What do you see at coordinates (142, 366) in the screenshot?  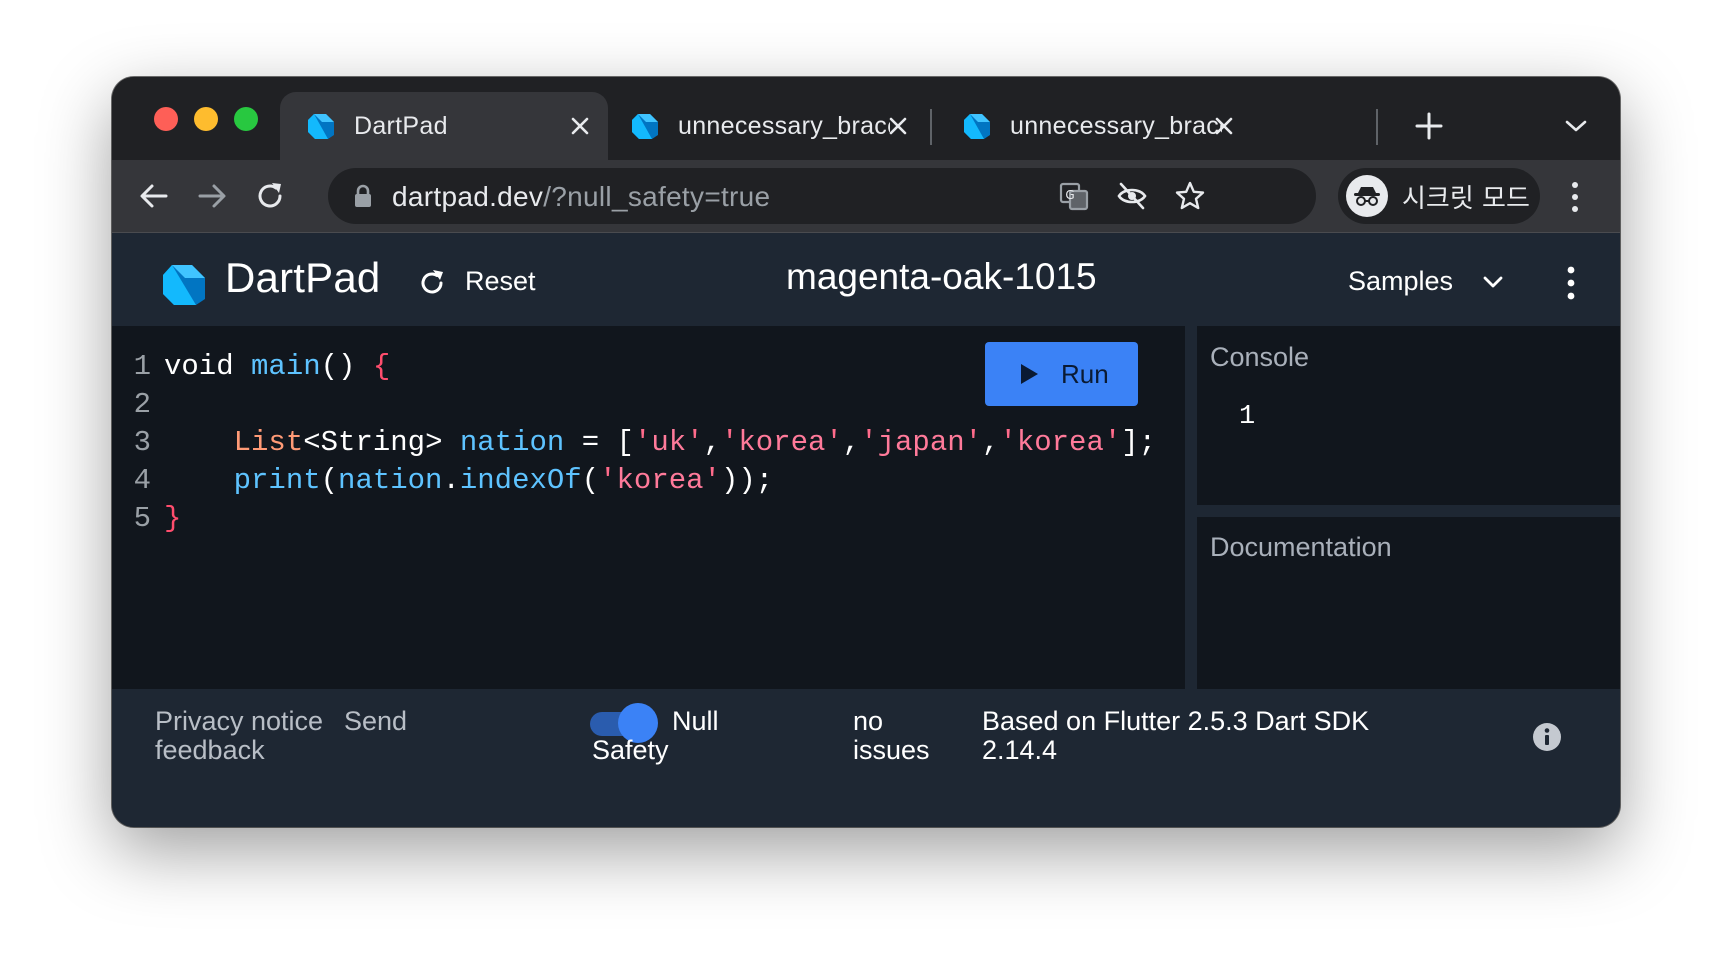 I see `line-number: 1` at bounding box center [142, 366].